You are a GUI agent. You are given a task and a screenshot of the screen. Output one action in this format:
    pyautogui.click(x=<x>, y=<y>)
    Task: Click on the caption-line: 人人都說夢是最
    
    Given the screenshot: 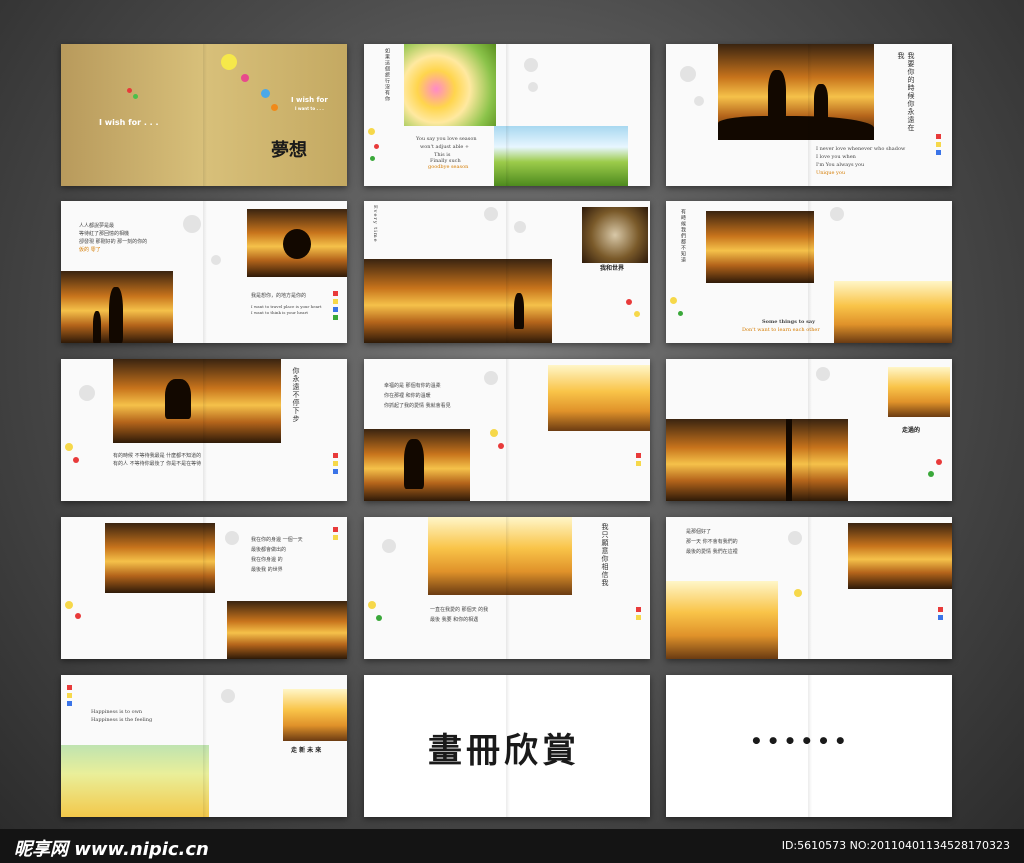 What is the action you would take?
    pyautogui.click(x=97, y=226)
    